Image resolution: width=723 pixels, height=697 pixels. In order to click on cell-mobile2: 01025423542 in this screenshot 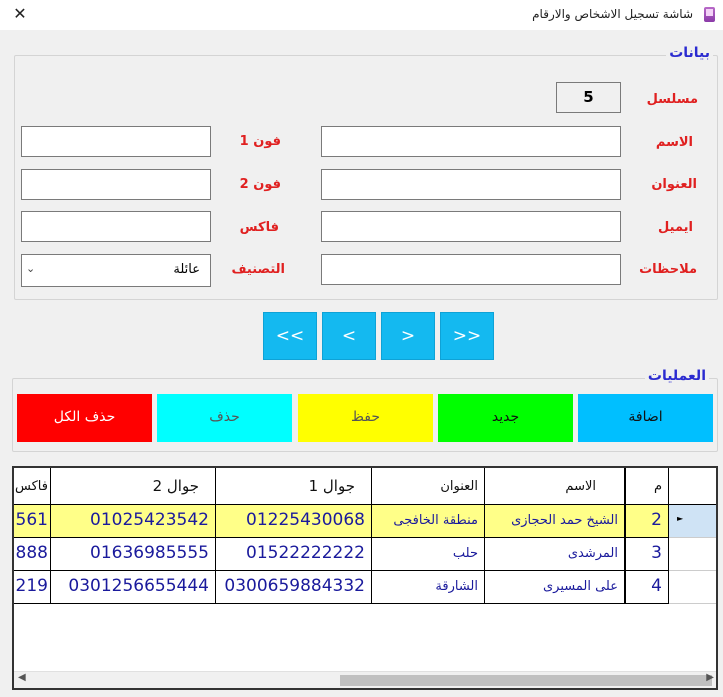, I will do `click(133, 521)`.